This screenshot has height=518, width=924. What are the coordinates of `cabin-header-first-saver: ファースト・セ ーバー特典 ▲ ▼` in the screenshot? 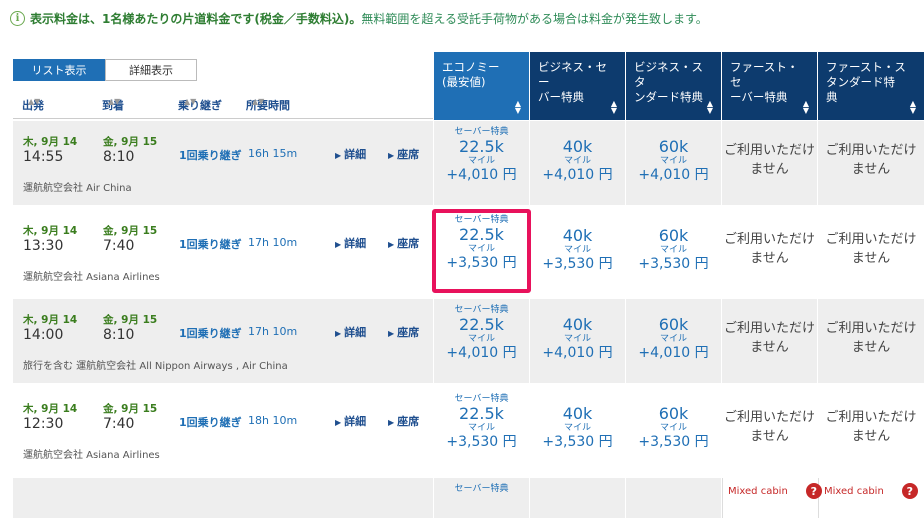 It's located at (769, 86).